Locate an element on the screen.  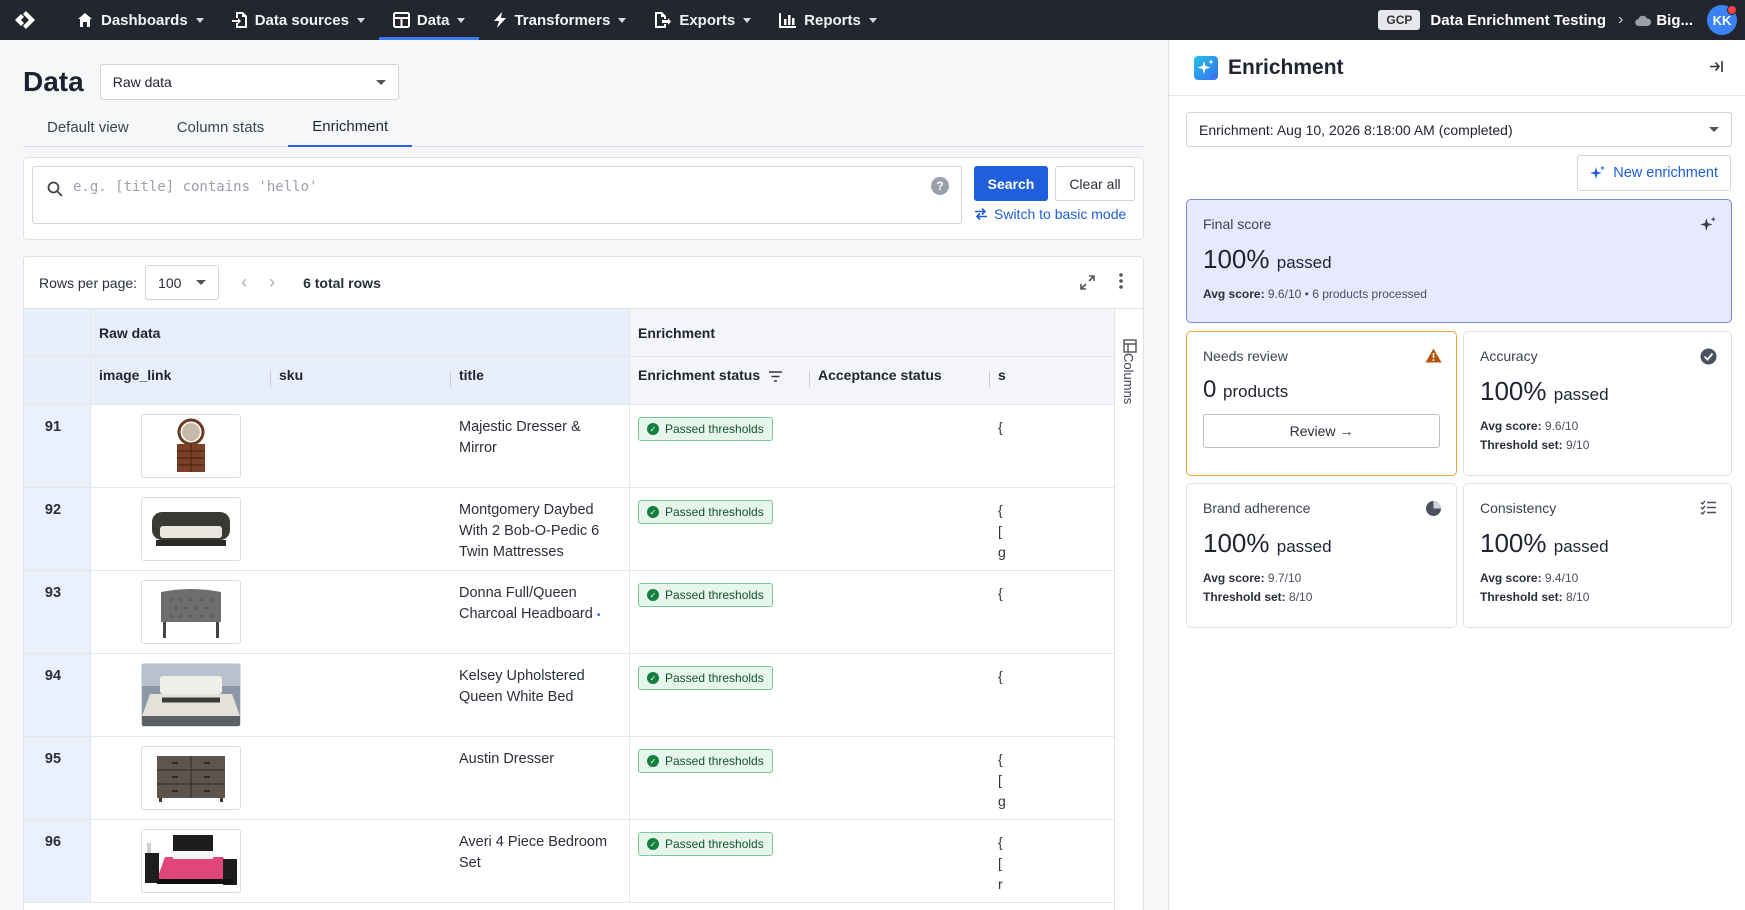
home-icon is located at coordinates (85, 20).